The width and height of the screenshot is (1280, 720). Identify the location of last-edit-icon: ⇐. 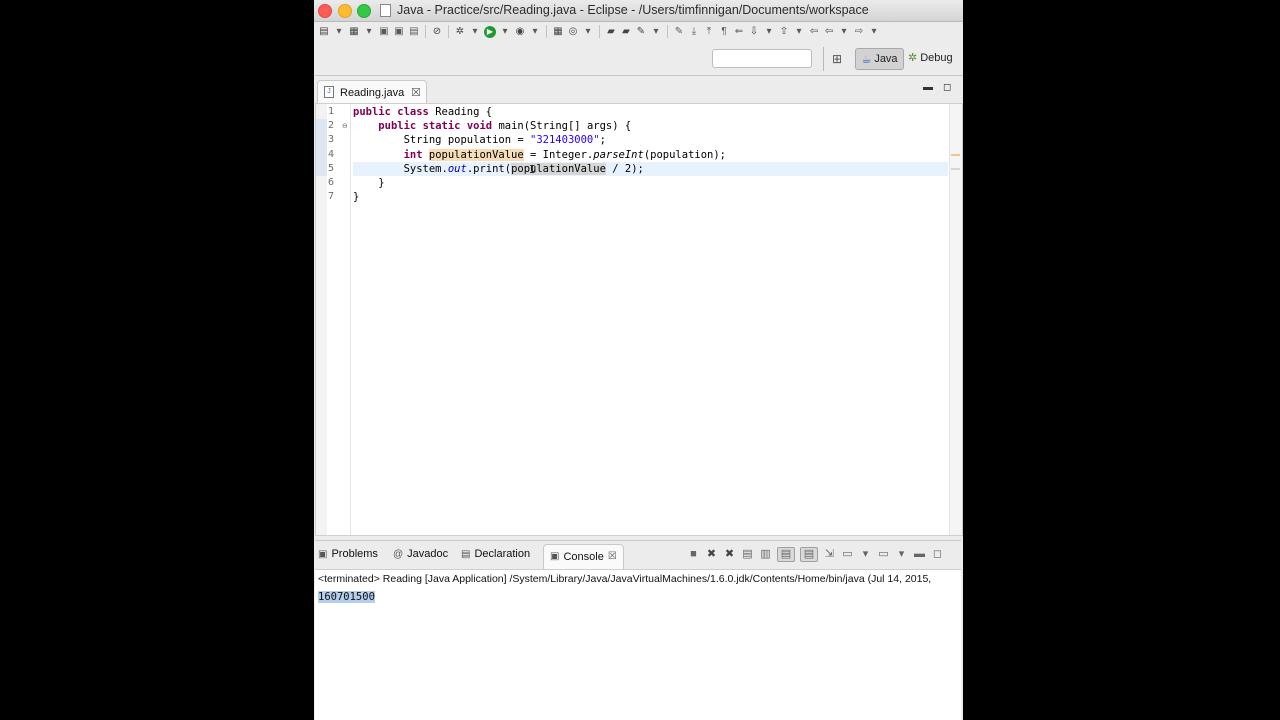
(739, 32).